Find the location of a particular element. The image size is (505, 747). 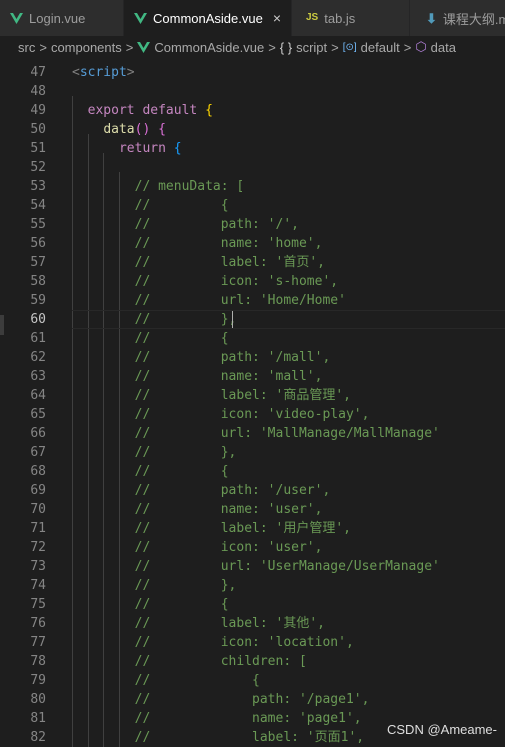

code-line: 78 // children: [ is located at coordinates (252, 661).